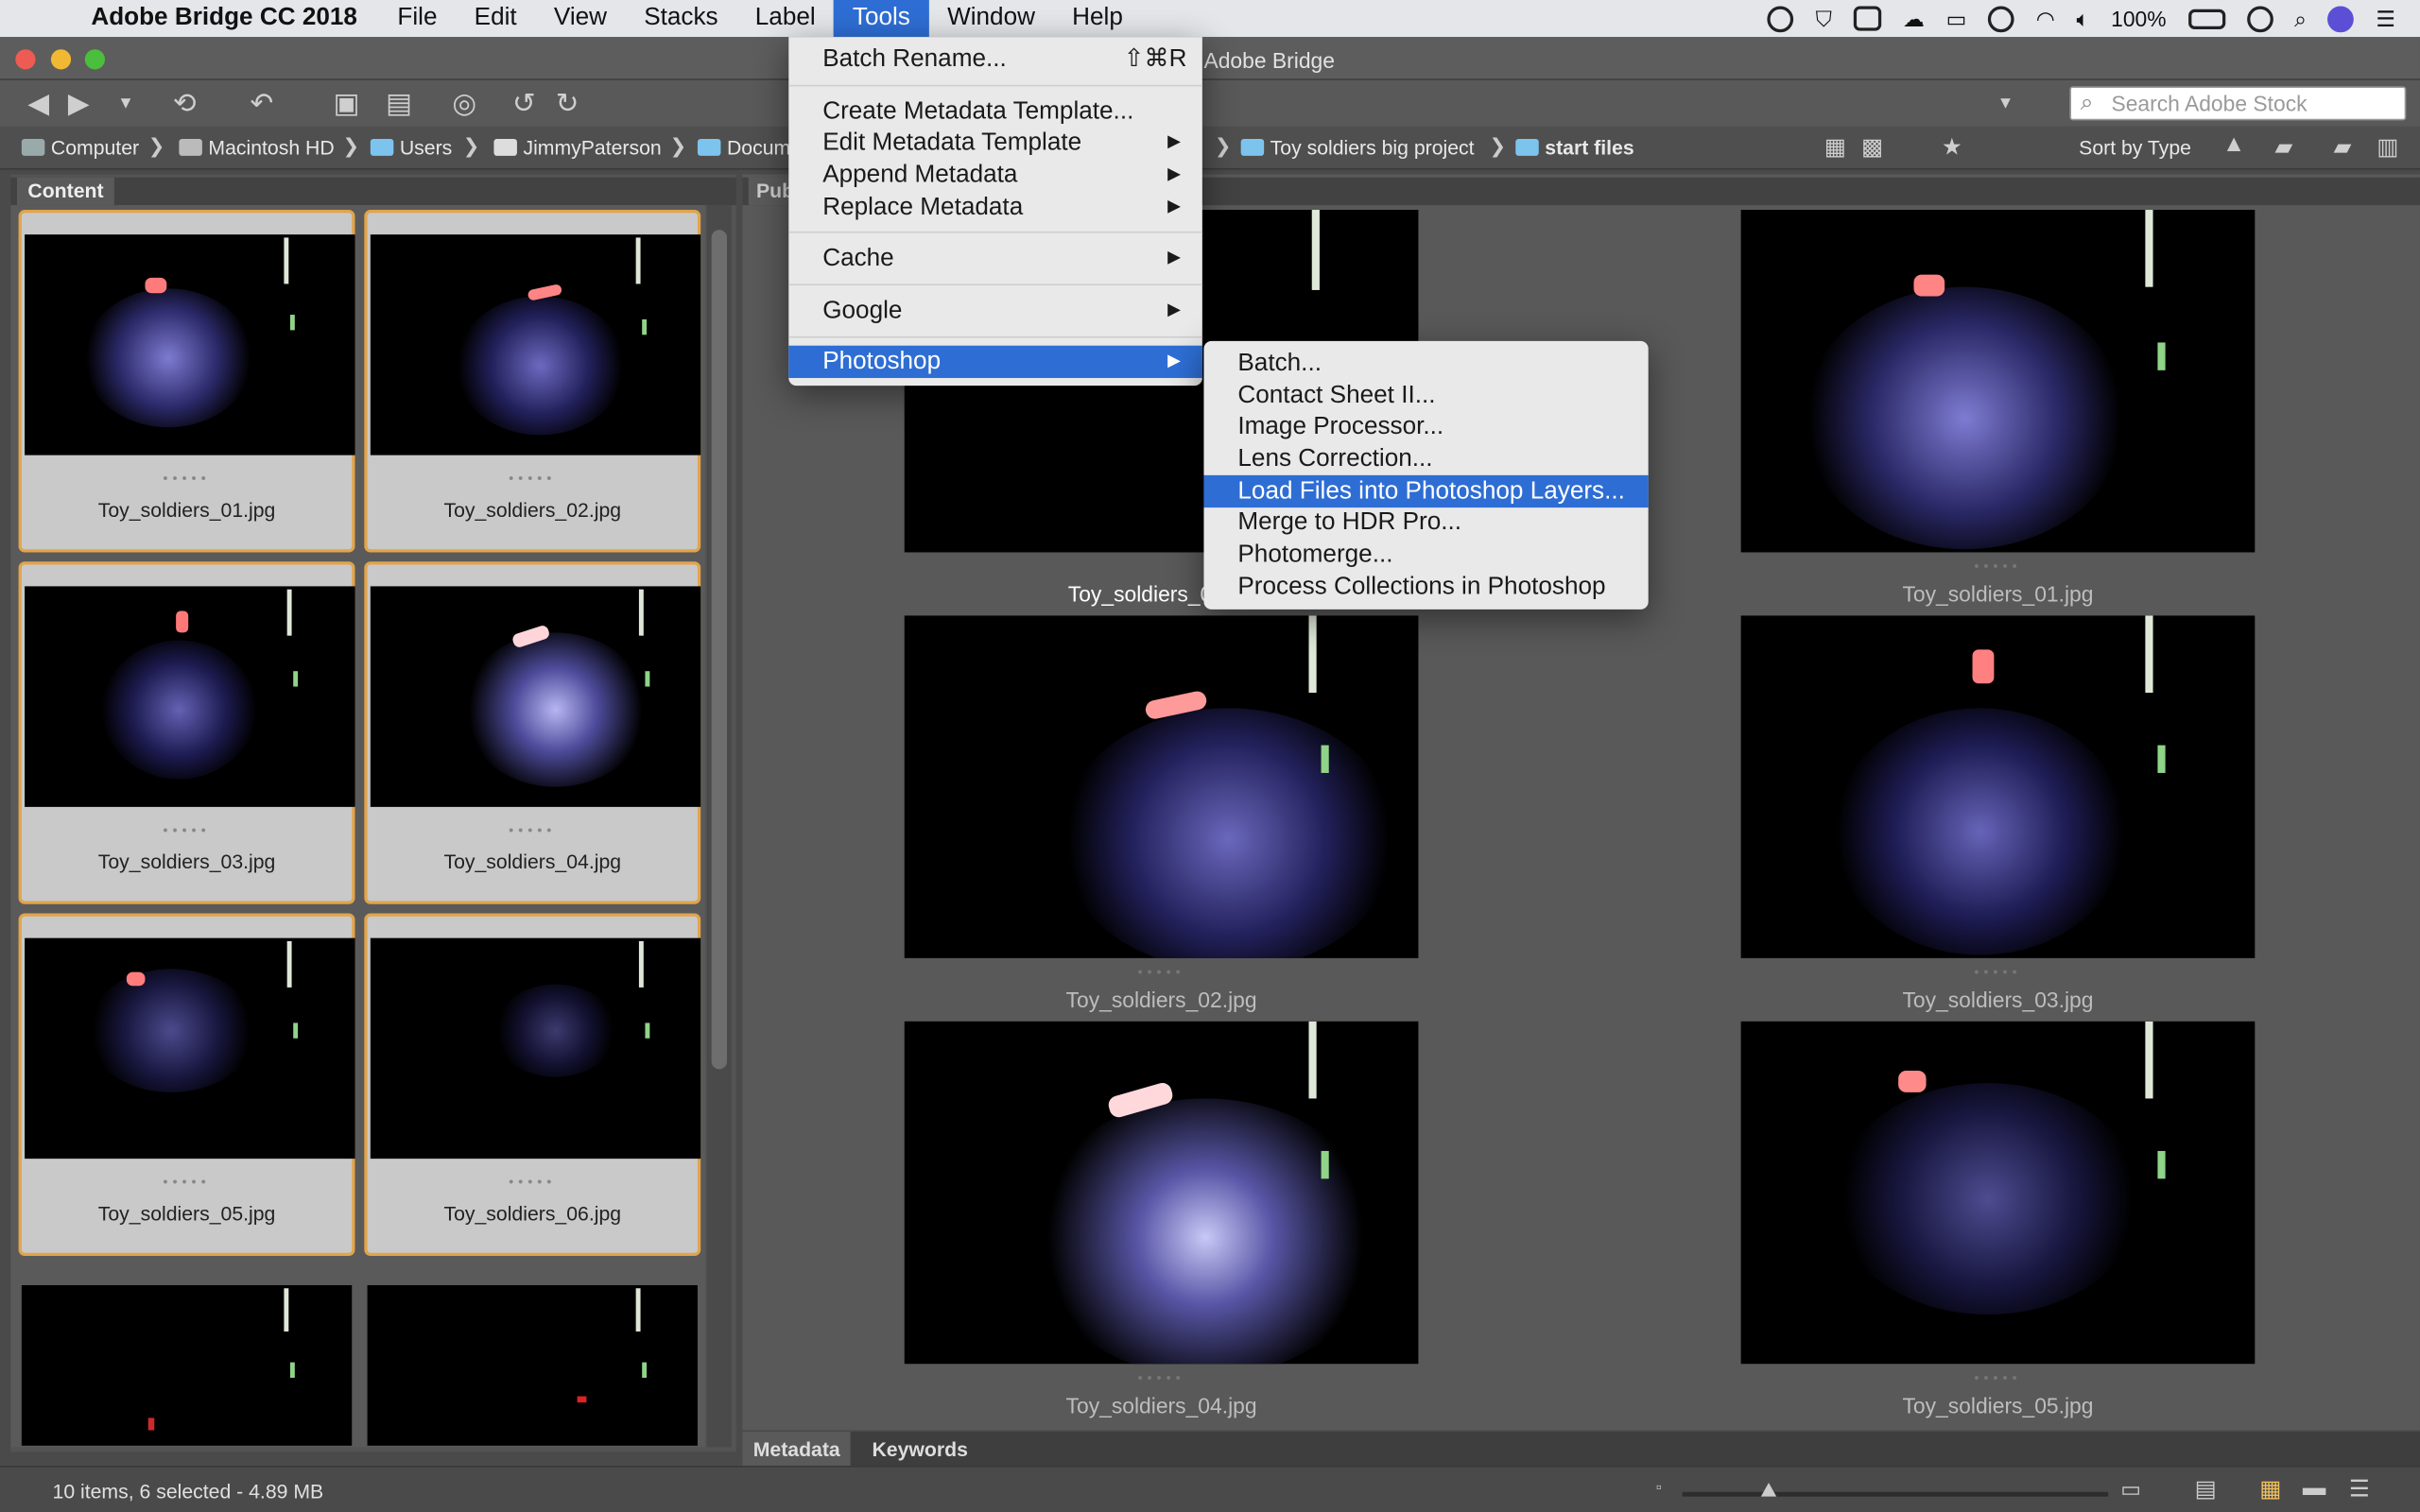  Describe the element at coordinates (79, 104) in the screenshot. I see `forward-icon: ▶` at that location.